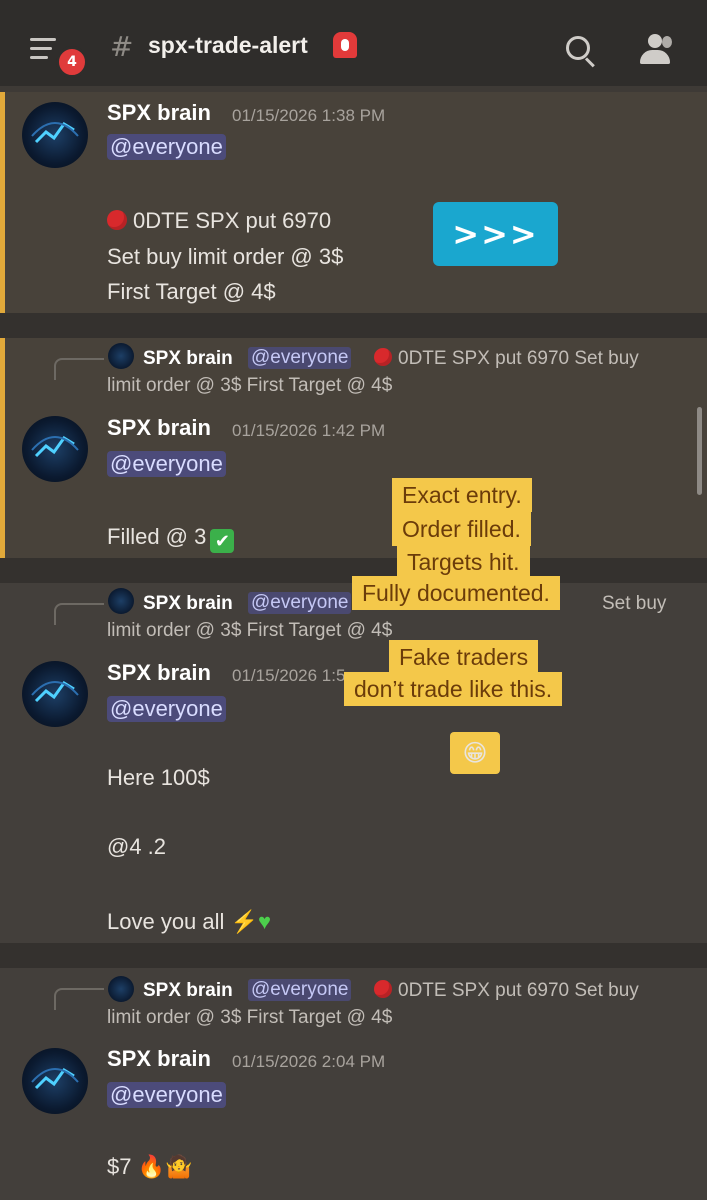  What do you see at coordinates (495, 234) in the screenshot?
I see `next-arrow-button: >>>` at bounding box center [495, 234].